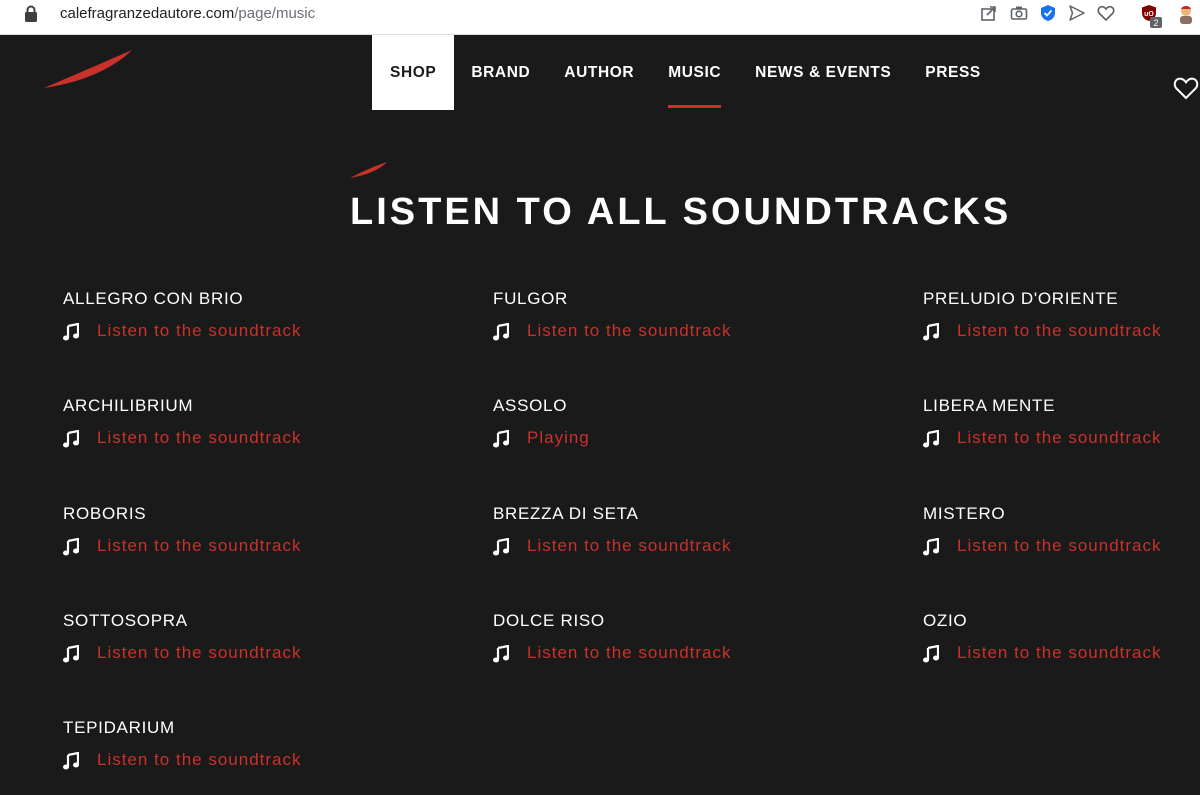 Image resolution: width=1200 pixels, height=795 pixels. What do you see at coordinates (1186, 88) in the screenshot?
I see `heart-icon` at bounding box center [1186, 88].